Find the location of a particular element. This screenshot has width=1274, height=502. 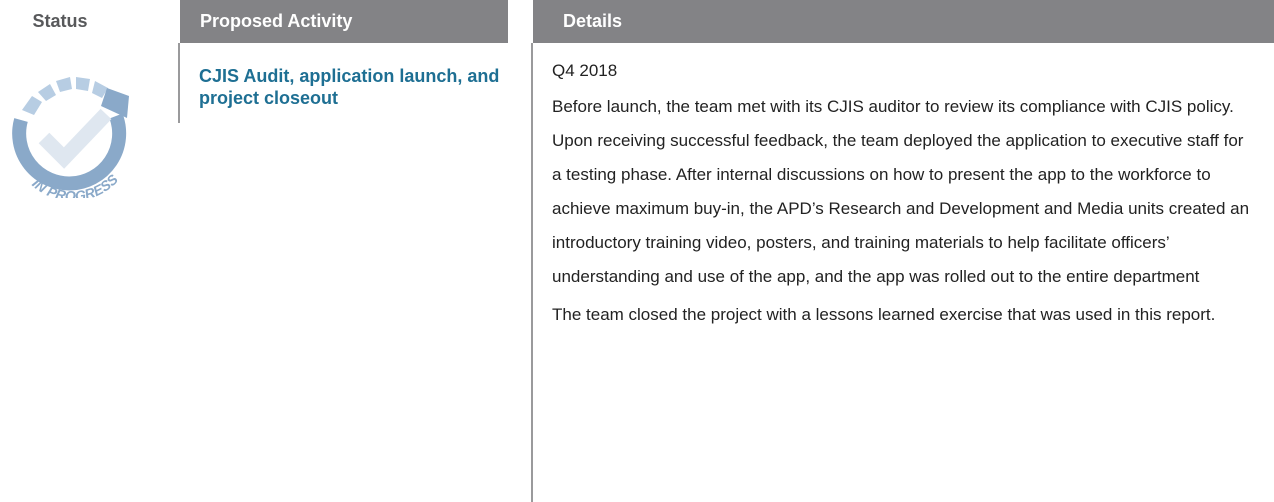

details-column-header: Details is located at coordinates (903, 21).